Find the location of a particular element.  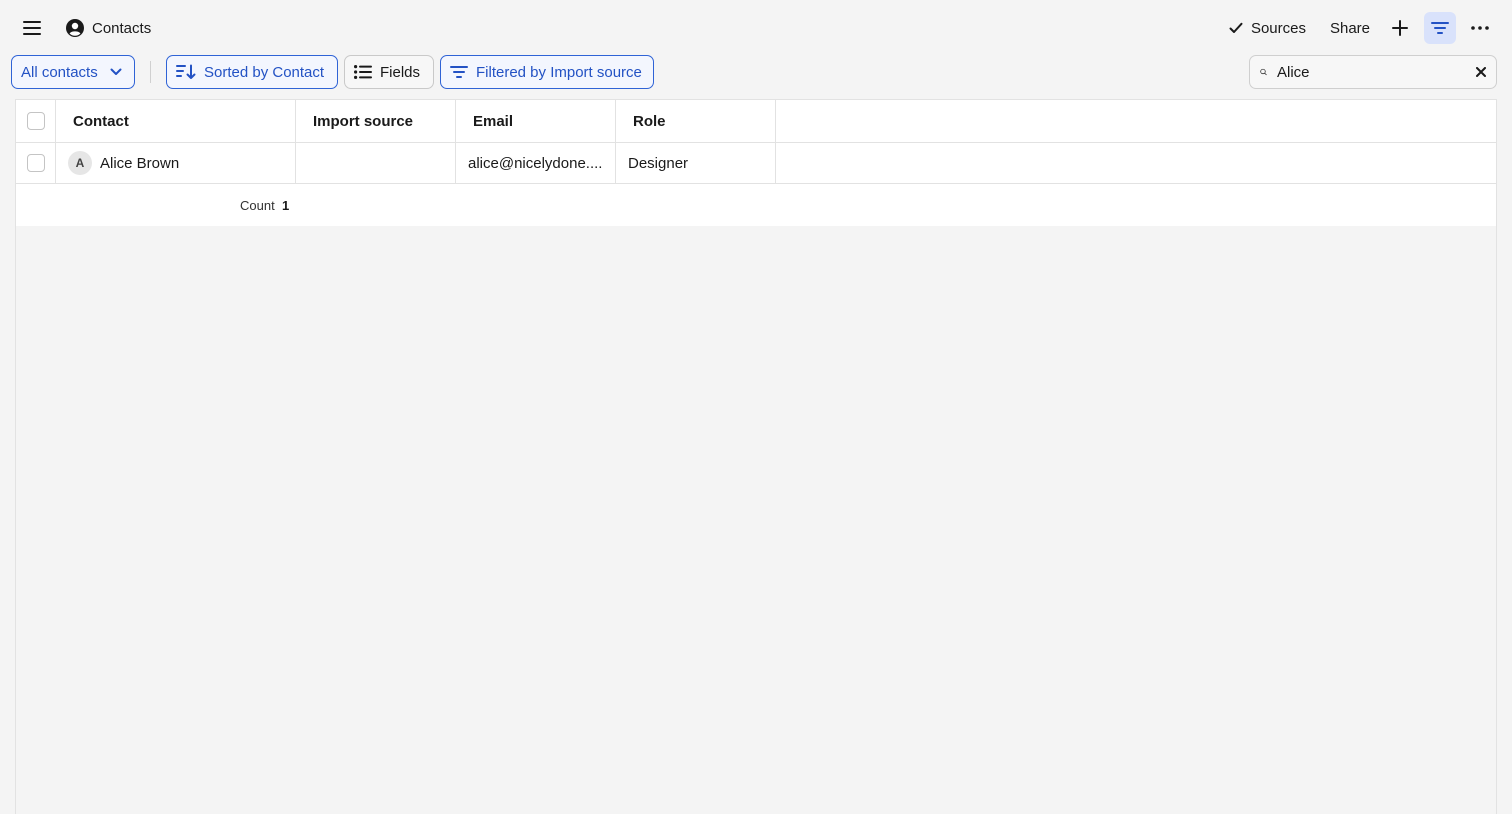

list-icon is located at coordinates (363, 72).